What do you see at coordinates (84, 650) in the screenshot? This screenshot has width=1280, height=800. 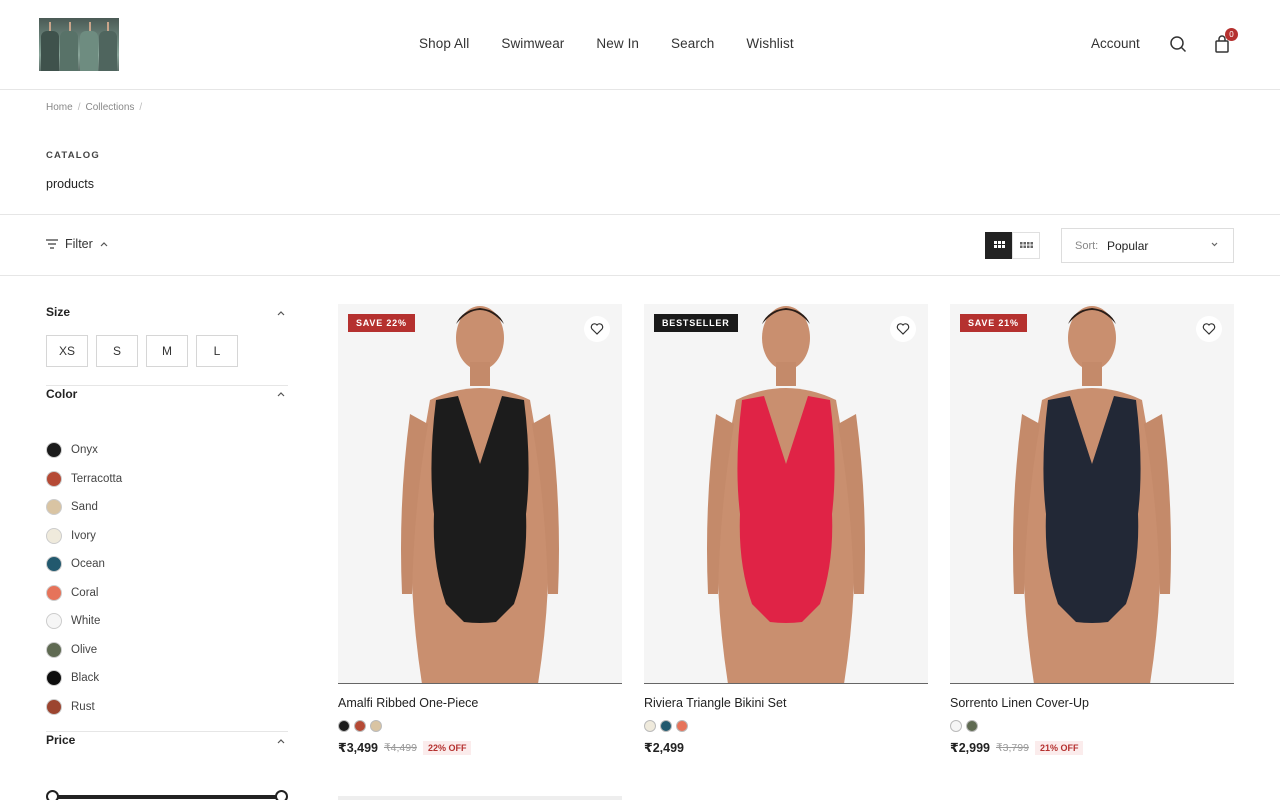 I see `color-option-olive: Olive` at bounding box center [84, 650].